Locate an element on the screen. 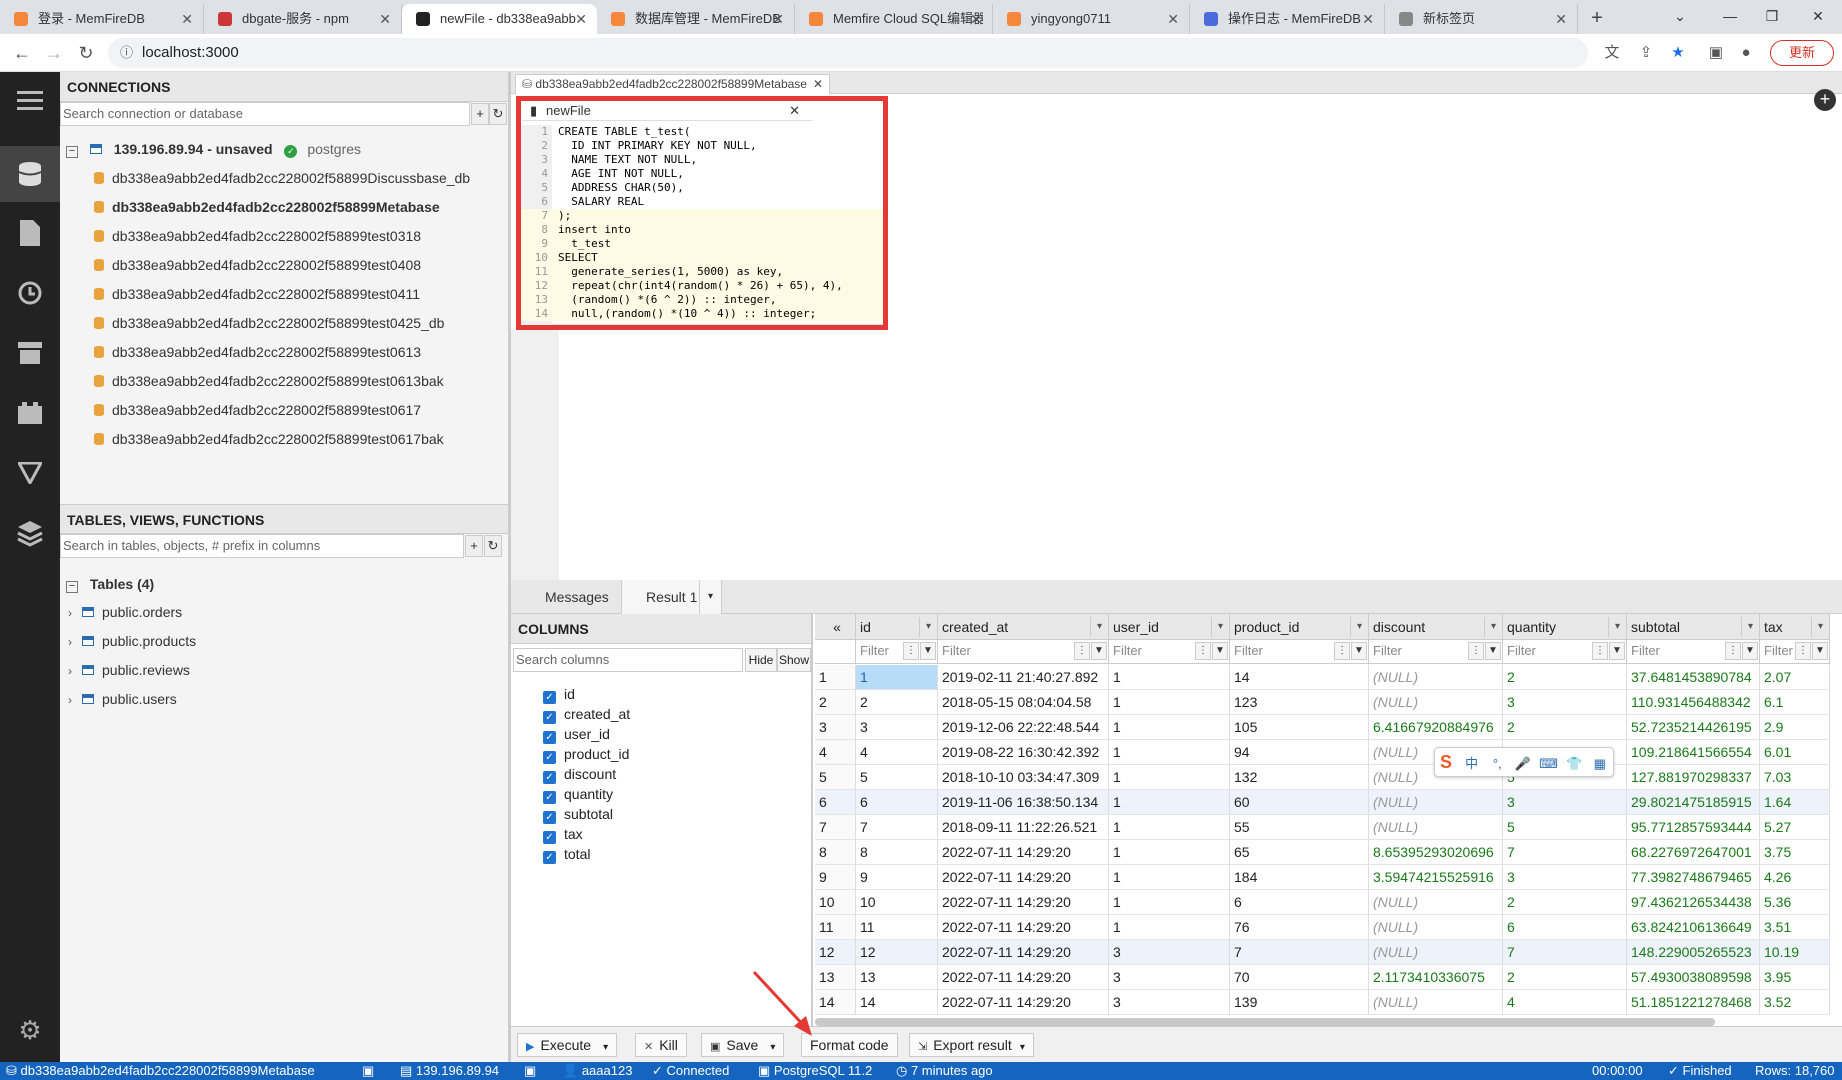  table-cell: 2019-02-11 21:40:27.892 is located at coordinates (1023, 677).